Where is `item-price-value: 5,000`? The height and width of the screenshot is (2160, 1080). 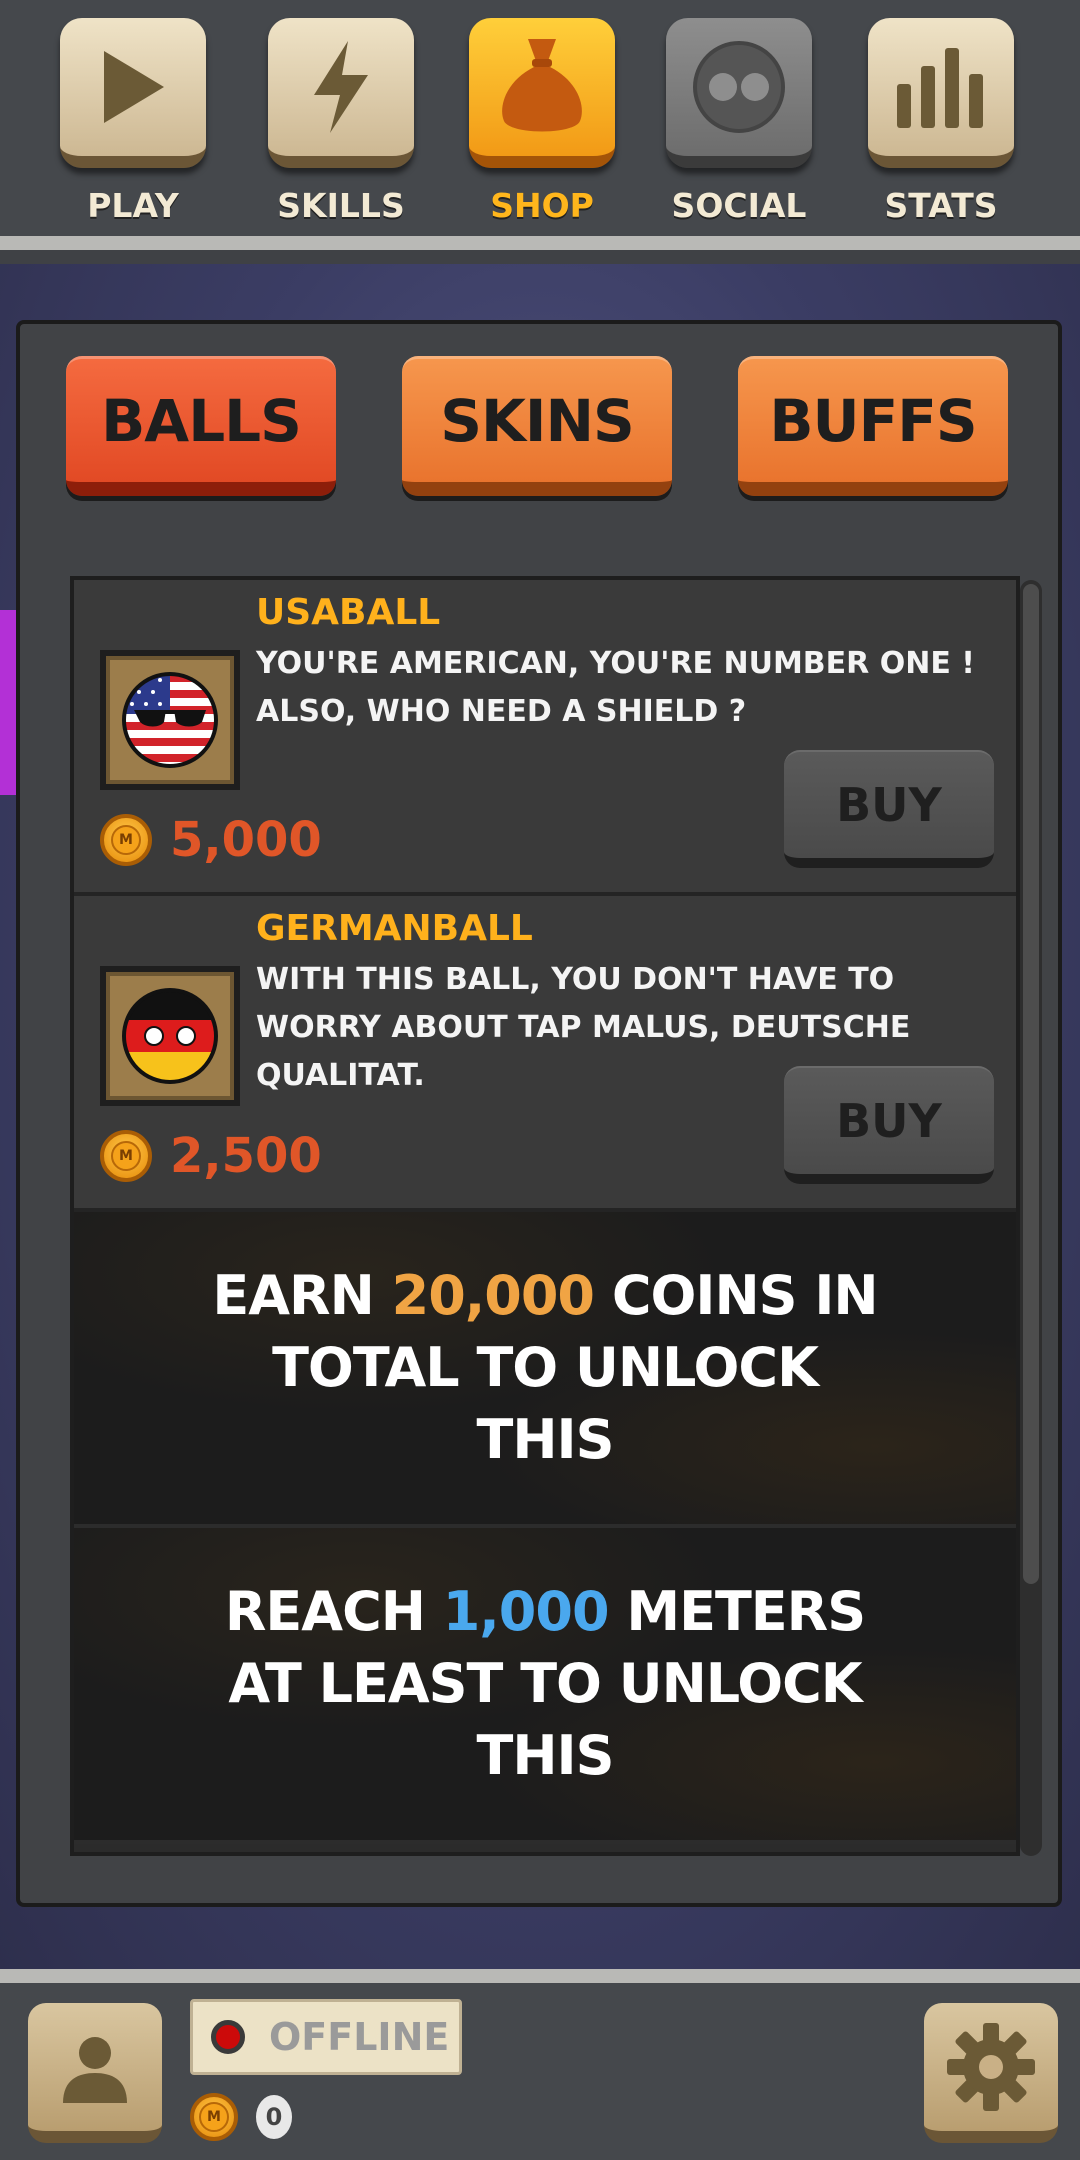 item-price-value: 5,000 is located at coordinates (246, 840).